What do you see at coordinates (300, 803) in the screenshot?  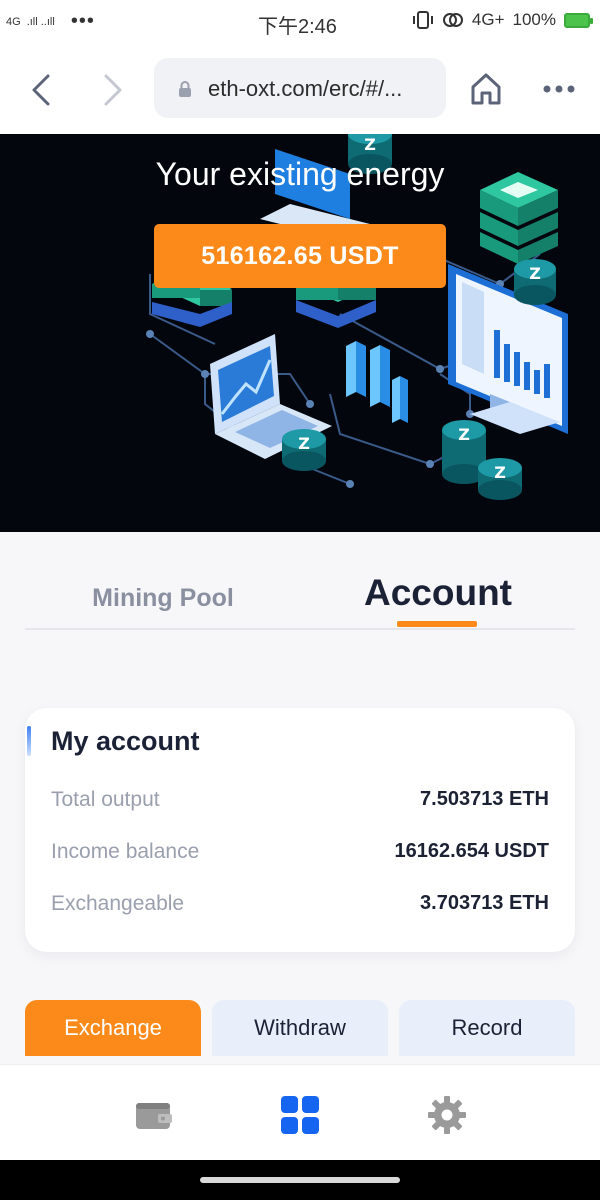 I see `row-total-output: Total output 7.503713 ETH` at bounding box center [300, 803].